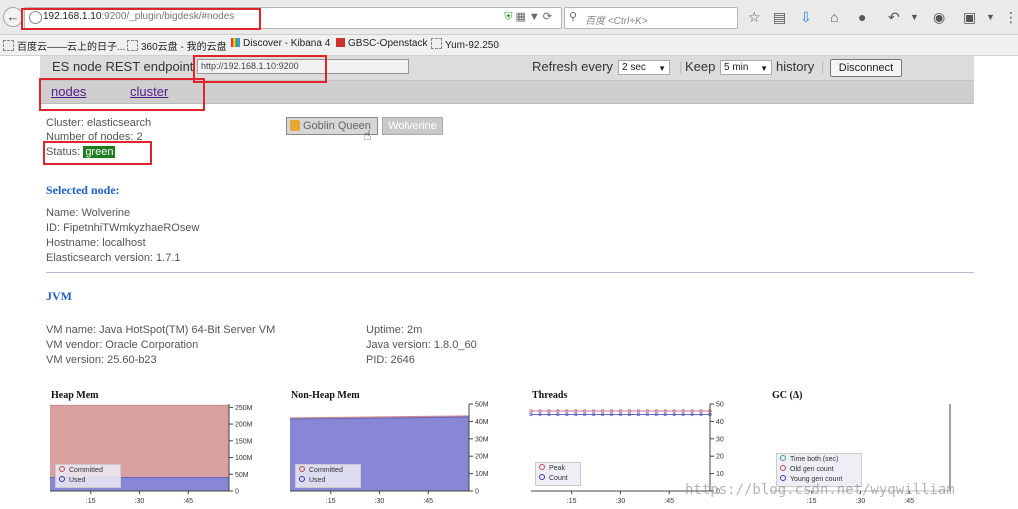  What do you see at coordinates (328, 471) in the screenshot?
I see `legend-item: Committed` at bounding box center [328, 471].